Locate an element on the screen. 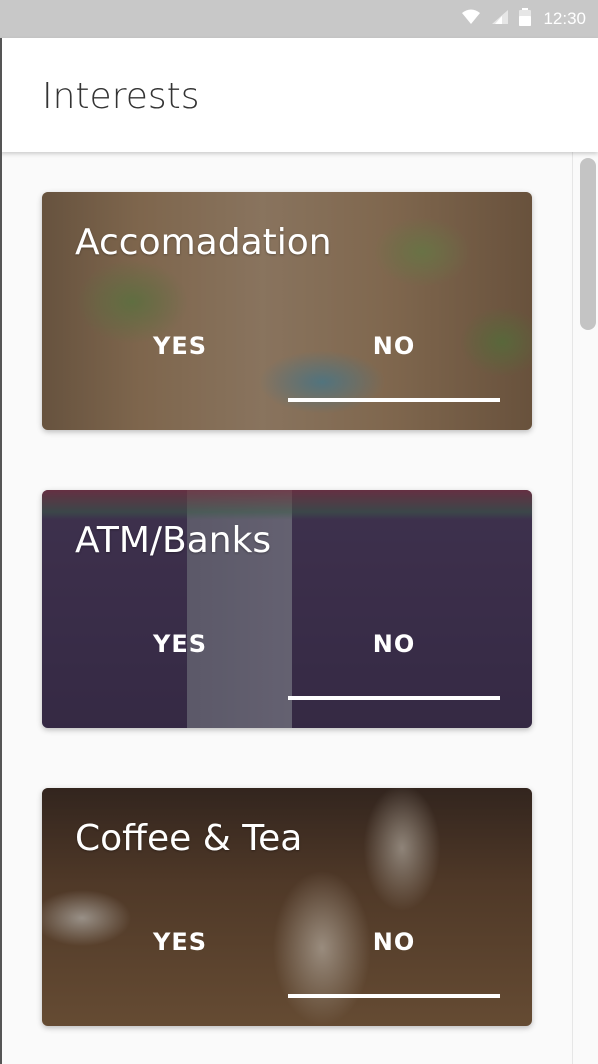  signal-icon is located at coordinates (500, 19).